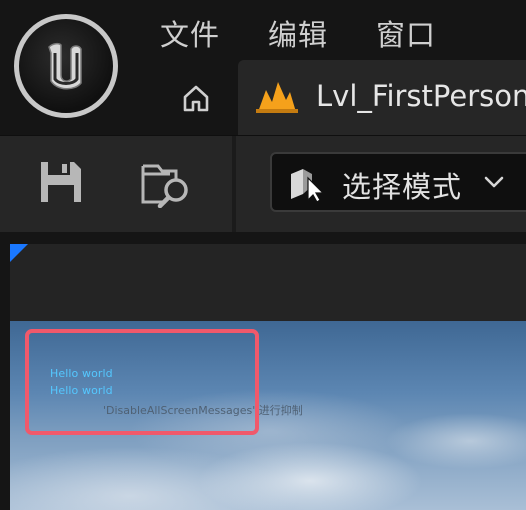 The width and height of the screenshot is (526, 510). What do you see at coordinates (5, 377) in the screenshot?
I see `viewport-left-edge` at bounding box center [5, 377].